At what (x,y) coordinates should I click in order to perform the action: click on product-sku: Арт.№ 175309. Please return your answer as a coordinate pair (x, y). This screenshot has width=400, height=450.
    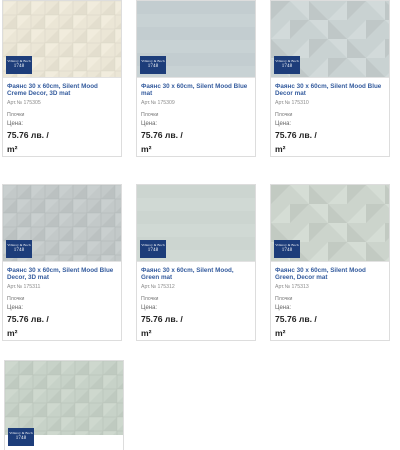
    Looking at the image, I should click on (158, 103).